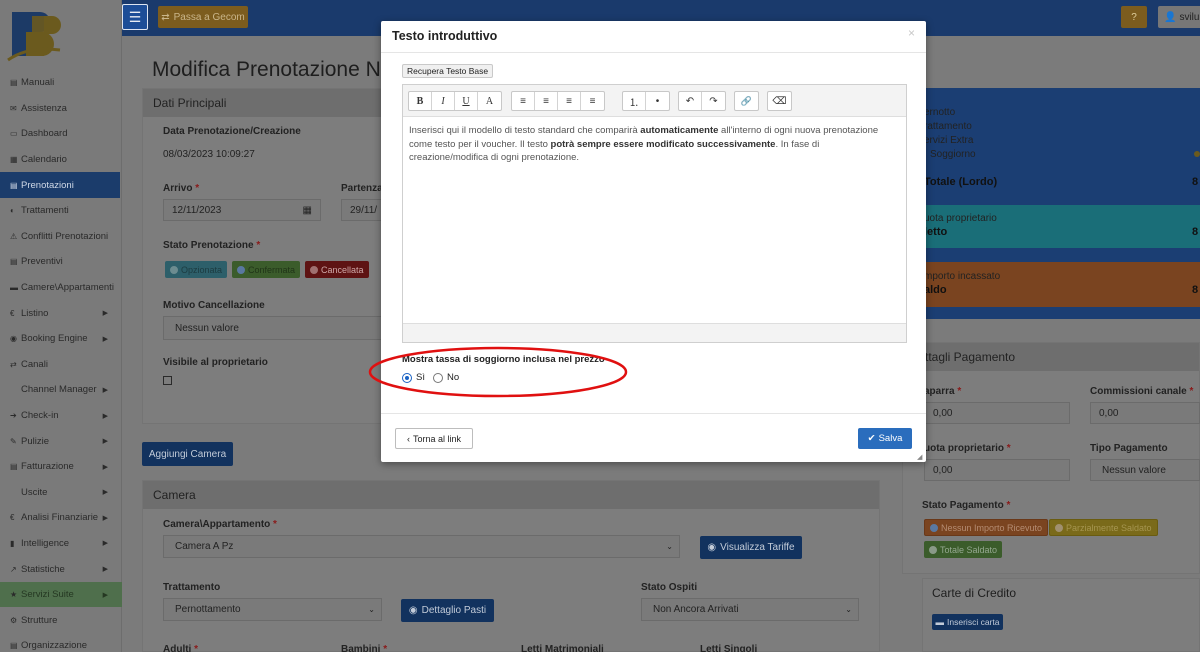 The image size is (1200, 652). I want to click on menu-toggle-button: ☰, so click(135, 17).